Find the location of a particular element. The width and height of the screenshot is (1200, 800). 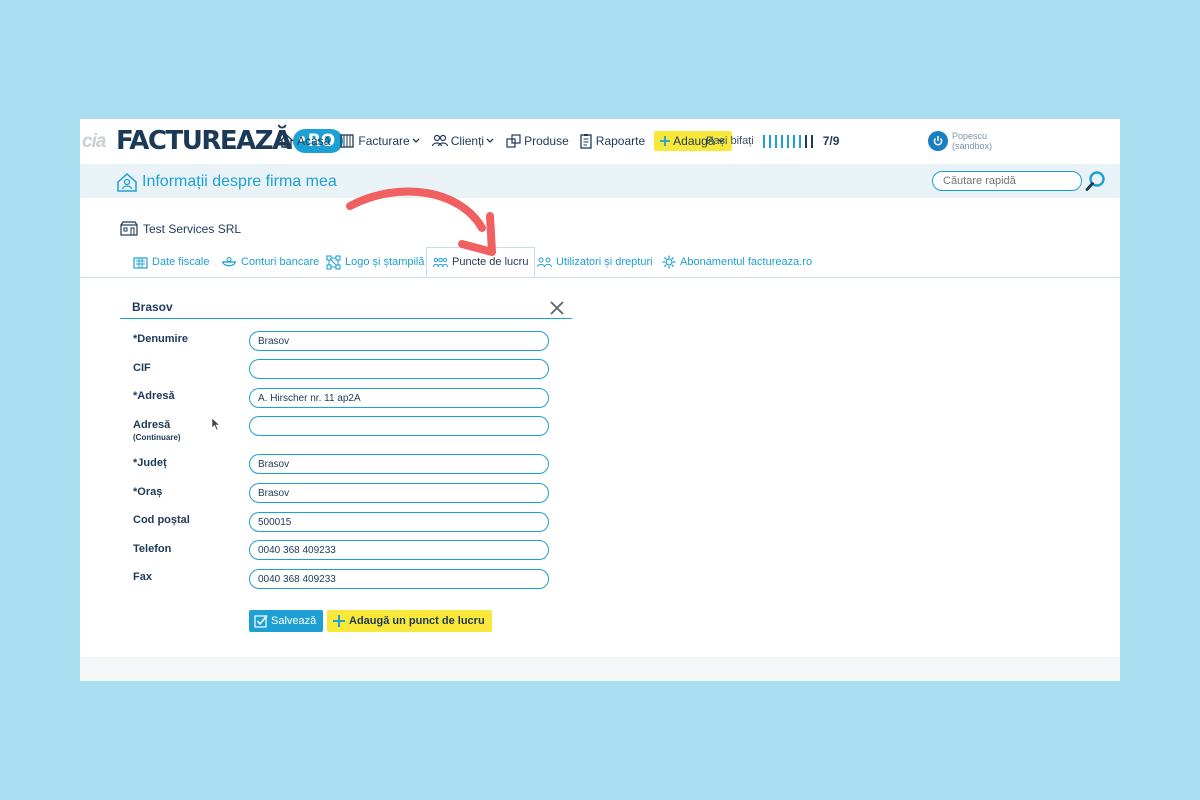

section-divider is located at coordinates (346, 318).